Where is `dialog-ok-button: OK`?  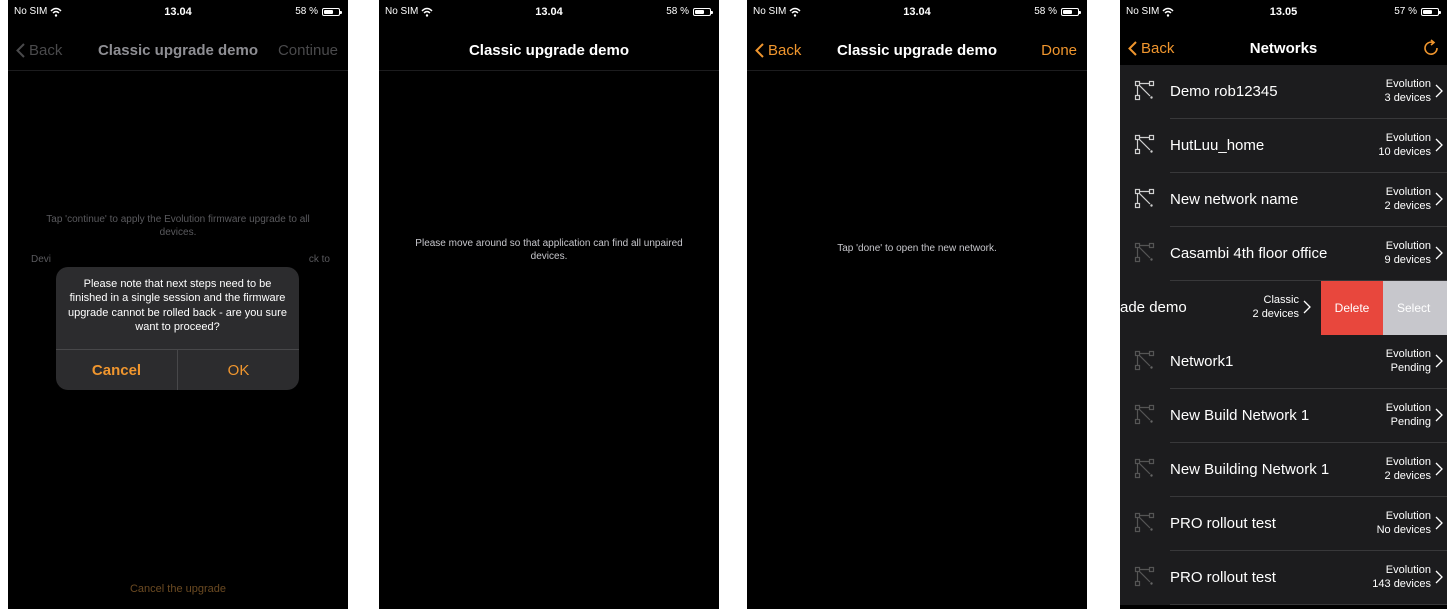 dialog-ok-button: OK is located at coordinates (238, 370).